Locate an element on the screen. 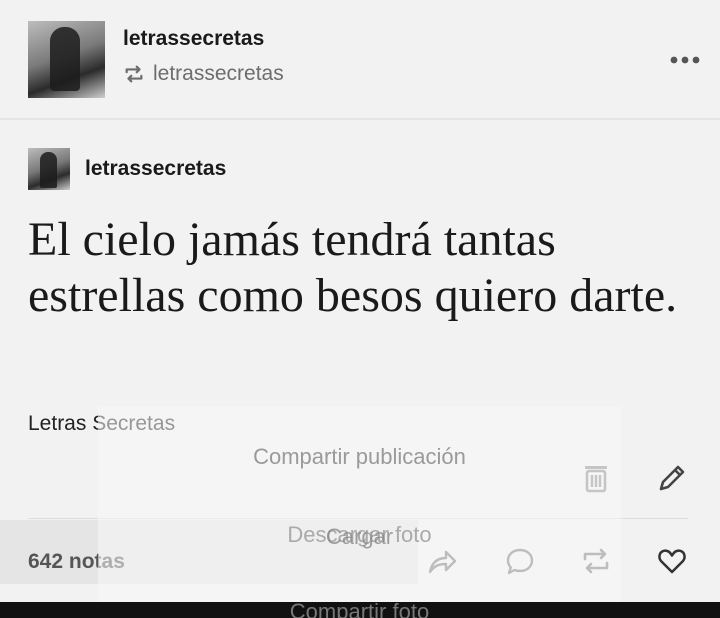  reblogged-from-row: letrassecretas is located at coordinates (203, 74).